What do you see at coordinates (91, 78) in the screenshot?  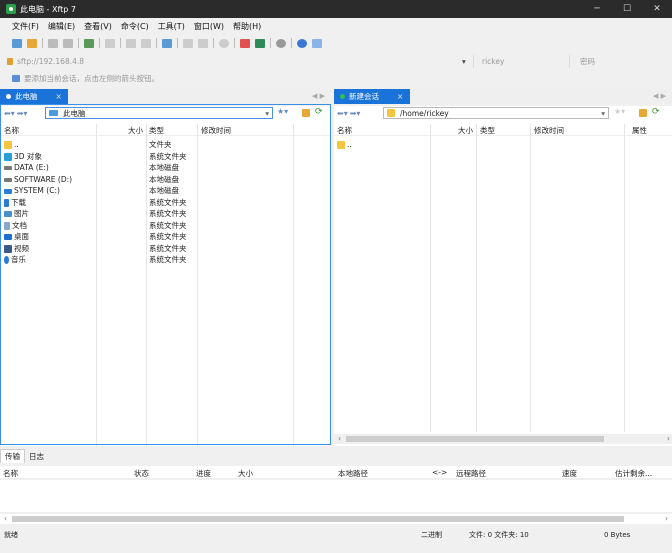 I see `hint-text: 要添加当前会话，点击左侧的箭头按钮。` at bounding box center [91, 78].